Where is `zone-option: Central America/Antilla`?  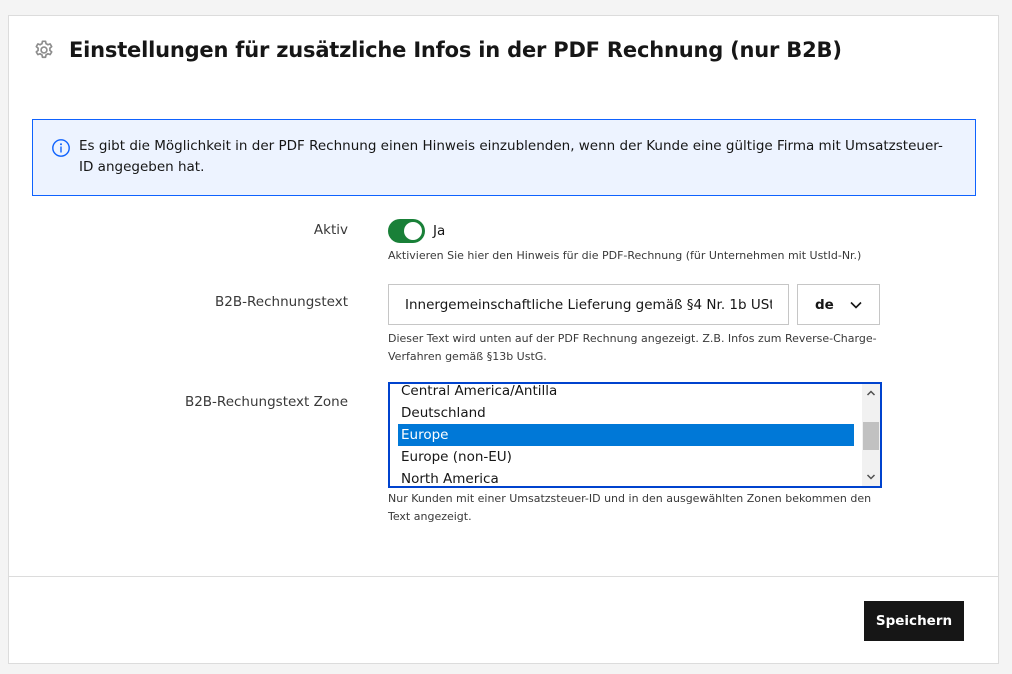
zone-option: Central America/Antilla is located at coordinates (623, 393).